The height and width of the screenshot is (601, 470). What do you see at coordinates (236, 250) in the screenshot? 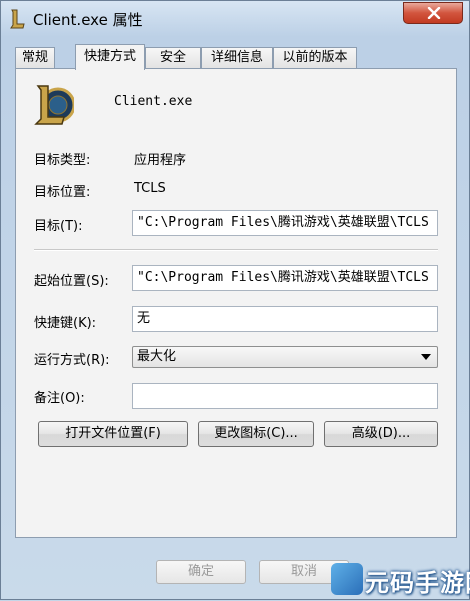
I see `section-divider` at bounding box center [236, 250].